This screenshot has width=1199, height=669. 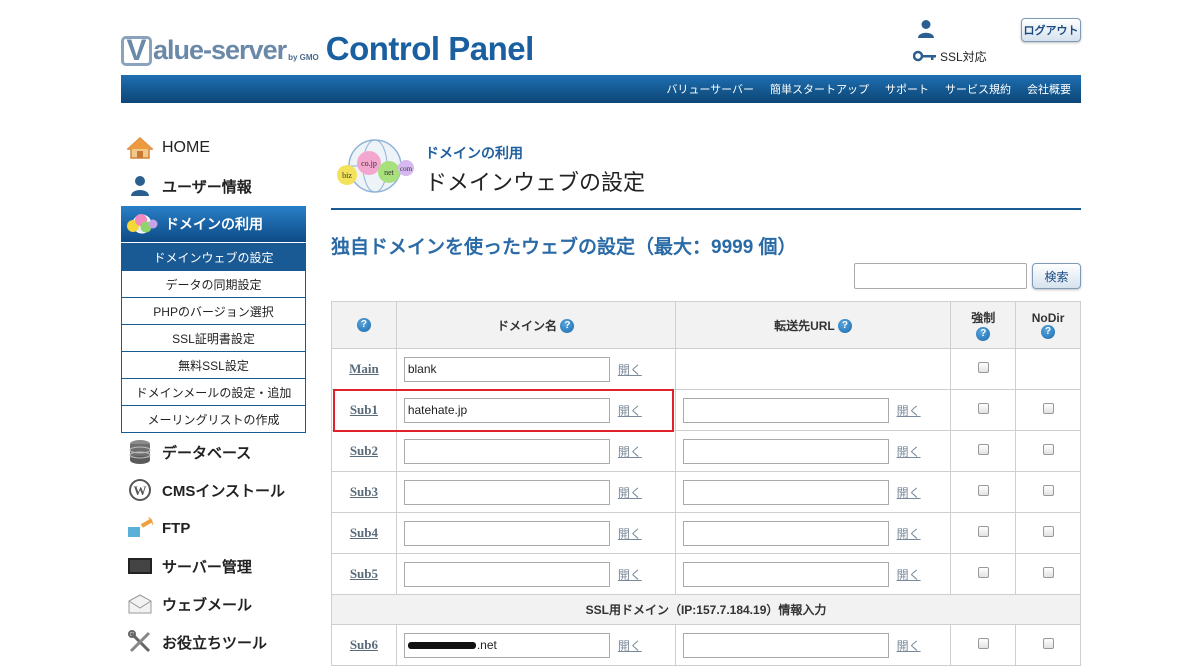 What do you see at coordinates (207, 453) in the screenshot?
I see `sidebar-label-database: データベース` at bounding box center [207, 453].